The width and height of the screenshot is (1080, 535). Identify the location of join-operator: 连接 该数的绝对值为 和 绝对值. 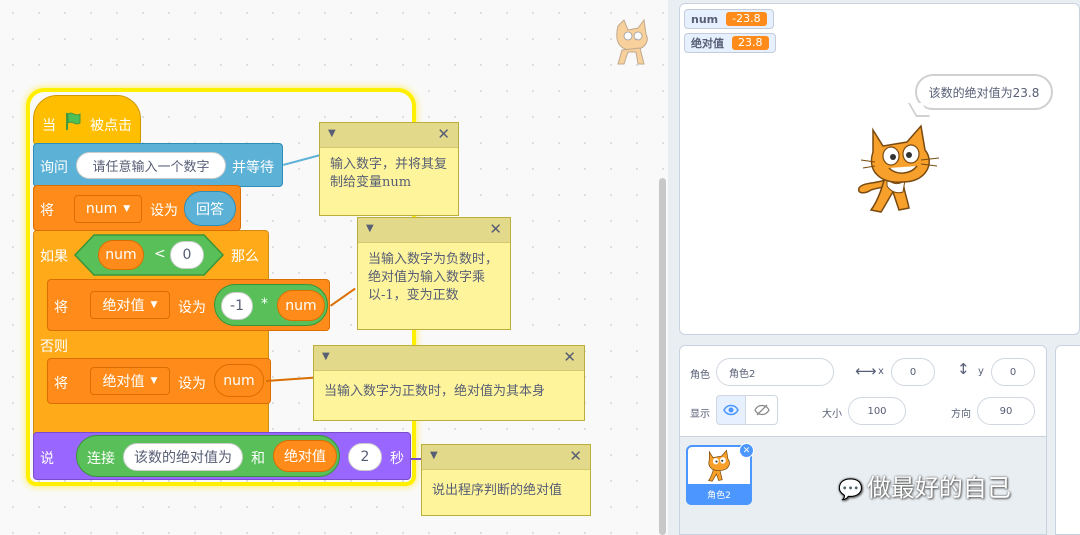
(208, 456).